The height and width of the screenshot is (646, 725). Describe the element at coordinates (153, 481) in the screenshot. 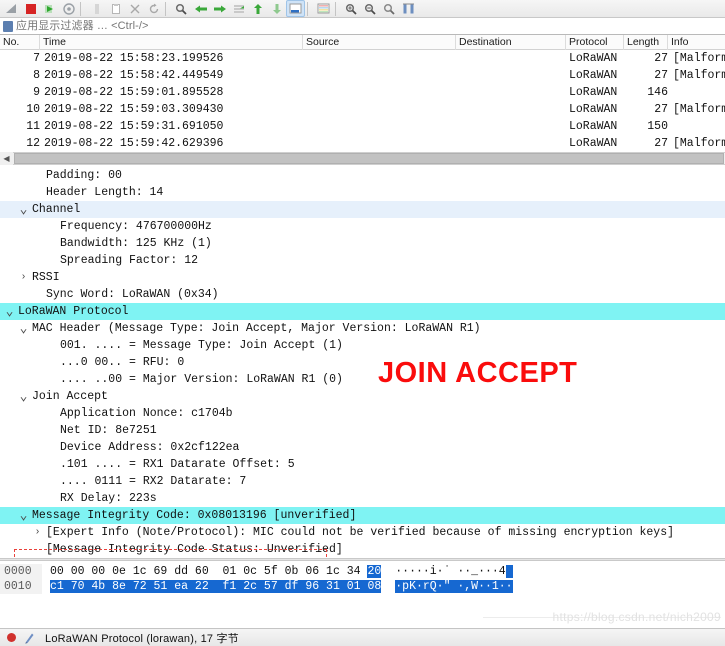

I see `tree-row-label: .... 0111 = RX2 Datarate: 7` at that location.